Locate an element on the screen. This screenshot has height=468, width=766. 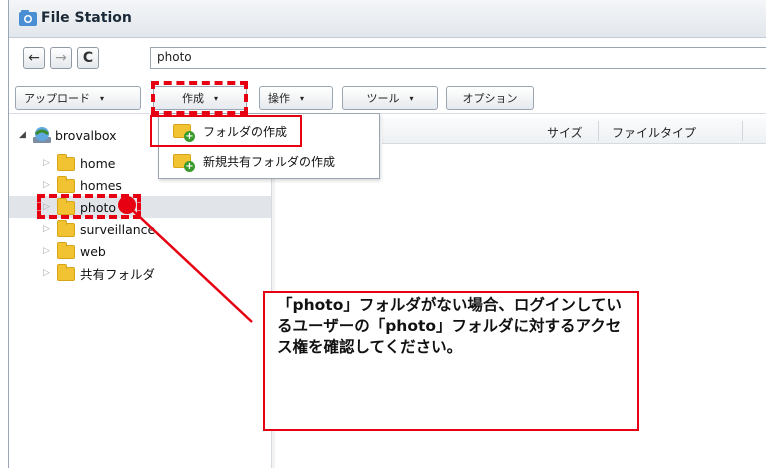
tree-item-label: web is located at coordinates (93, 251).